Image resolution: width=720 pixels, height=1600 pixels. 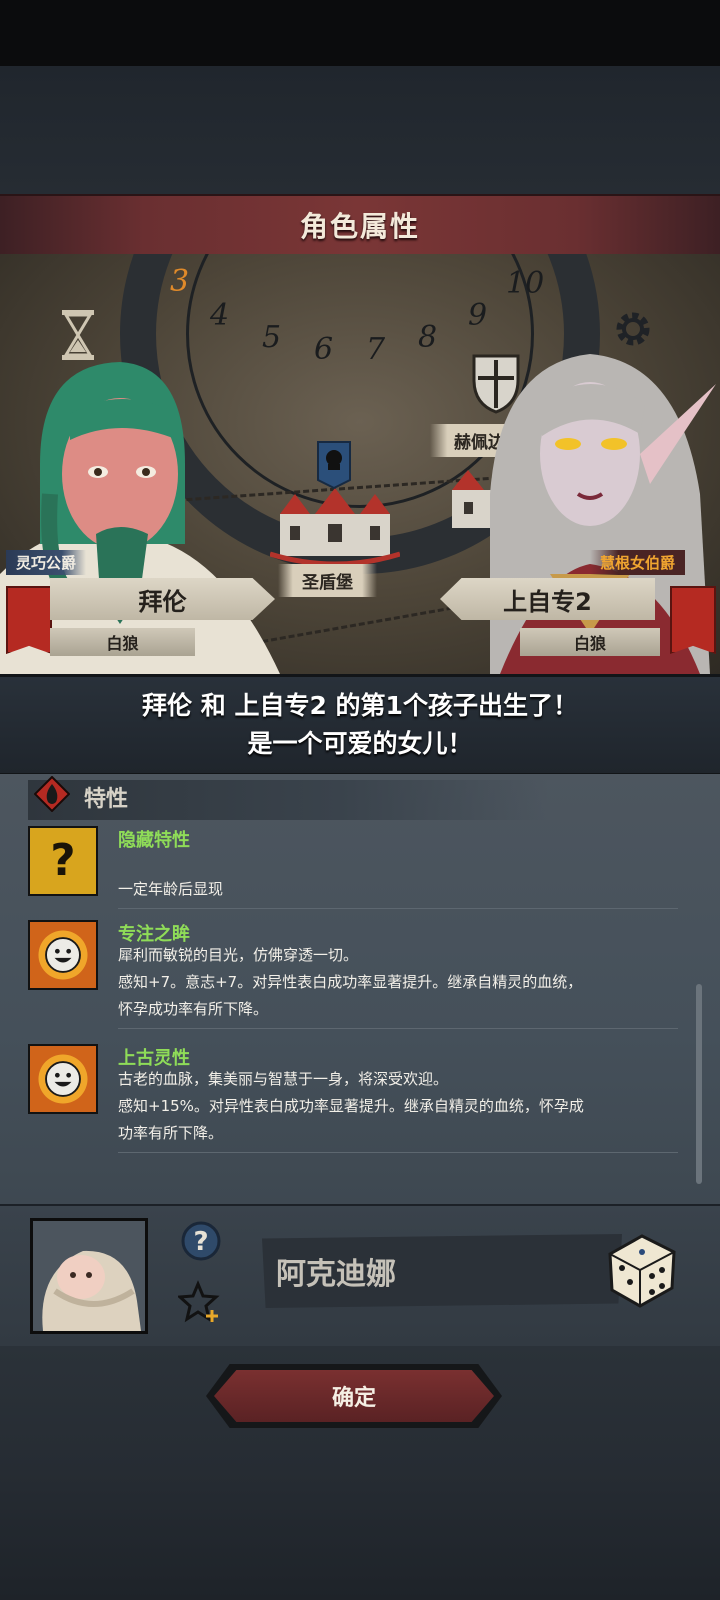 I want to click on mother-title: 慧根女伯爵, so click(x=638, y=562).